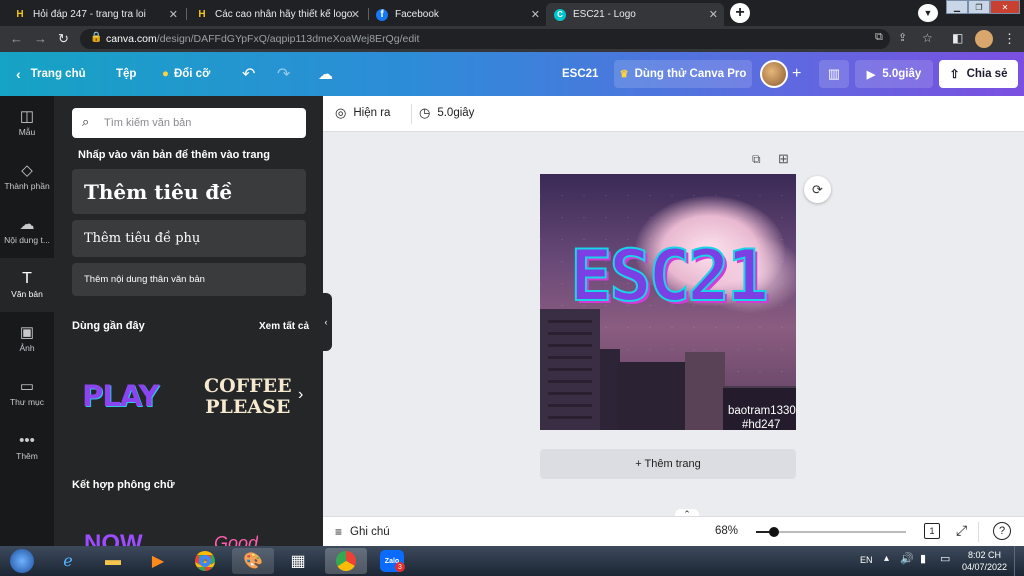 This screenshot has height=576, width=1024. I want to click on add-page-button: + Thêm trang, so click(668, 464).